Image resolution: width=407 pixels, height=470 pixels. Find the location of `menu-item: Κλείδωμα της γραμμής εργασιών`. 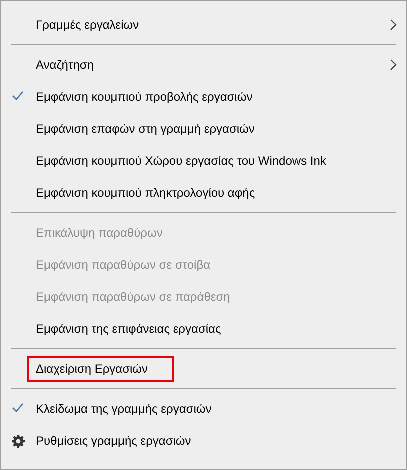

menu-item: Κλείδωμα της γραμμής εργασιών is located at coordinates (132, 409).